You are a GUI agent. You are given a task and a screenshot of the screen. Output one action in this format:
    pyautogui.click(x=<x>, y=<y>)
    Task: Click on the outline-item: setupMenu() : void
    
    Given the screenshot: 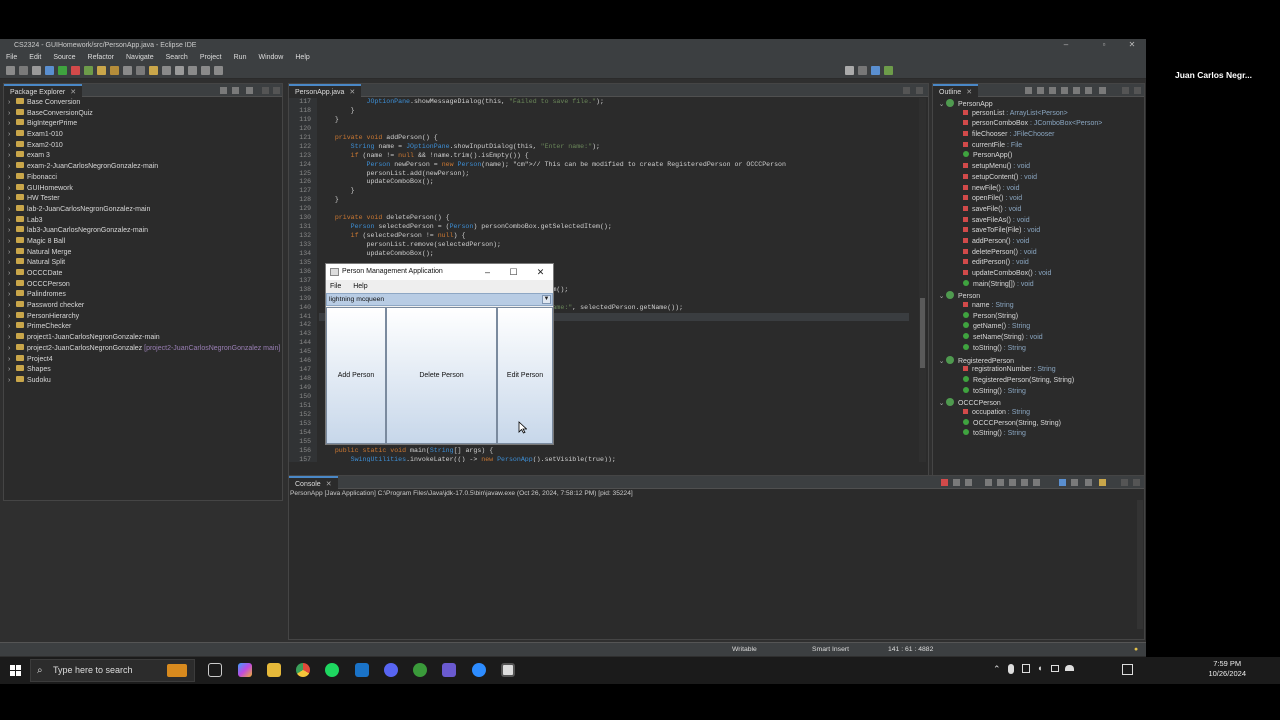 What is the action you would take?
    pyautogui.click(x=1038, y=167)
    